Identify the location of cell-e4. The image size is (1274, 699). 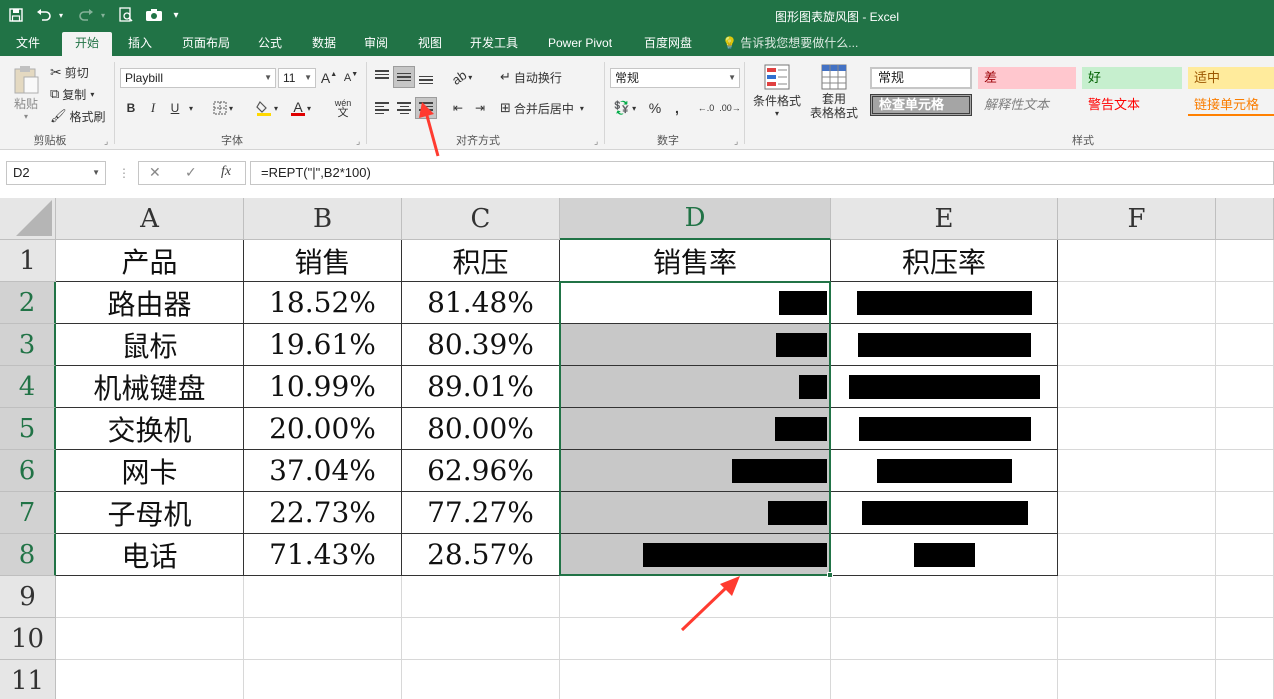
(944, 387).